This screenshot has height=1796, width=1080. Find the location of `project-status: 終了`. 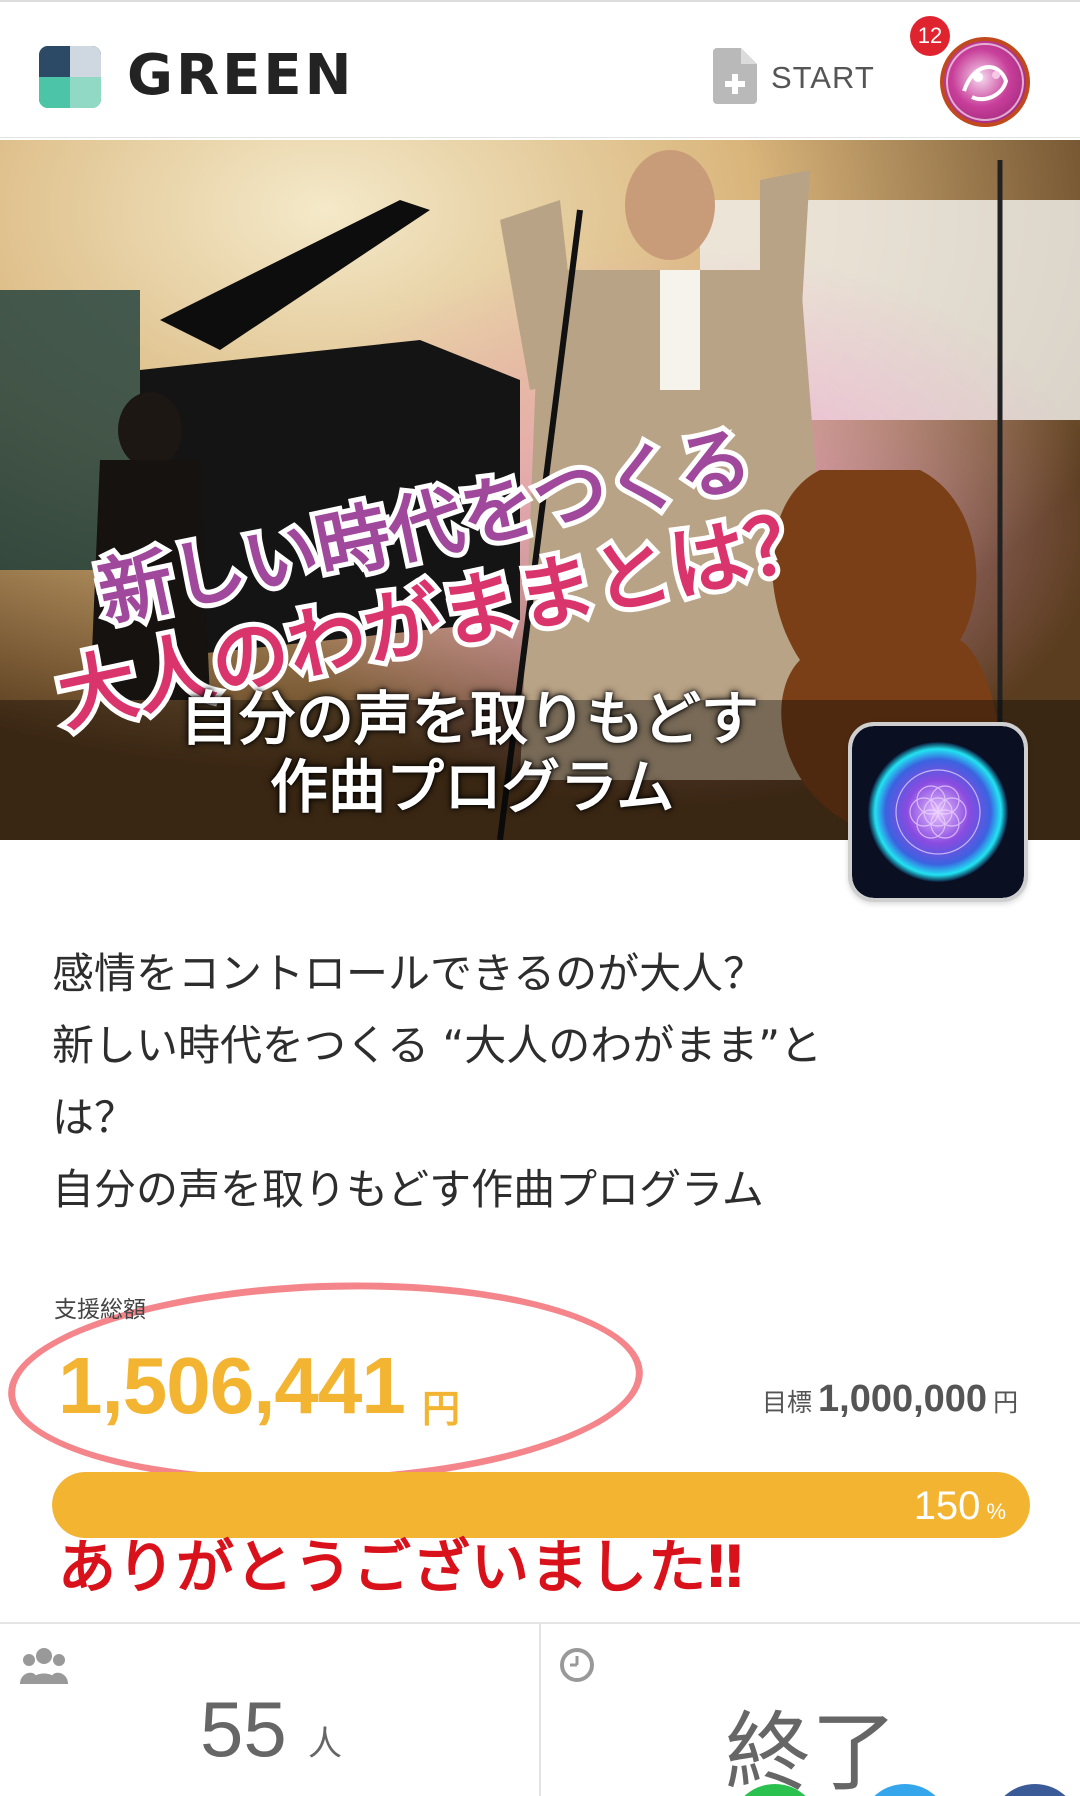

project-status: 終了 is located at coordinates (811, 1749).